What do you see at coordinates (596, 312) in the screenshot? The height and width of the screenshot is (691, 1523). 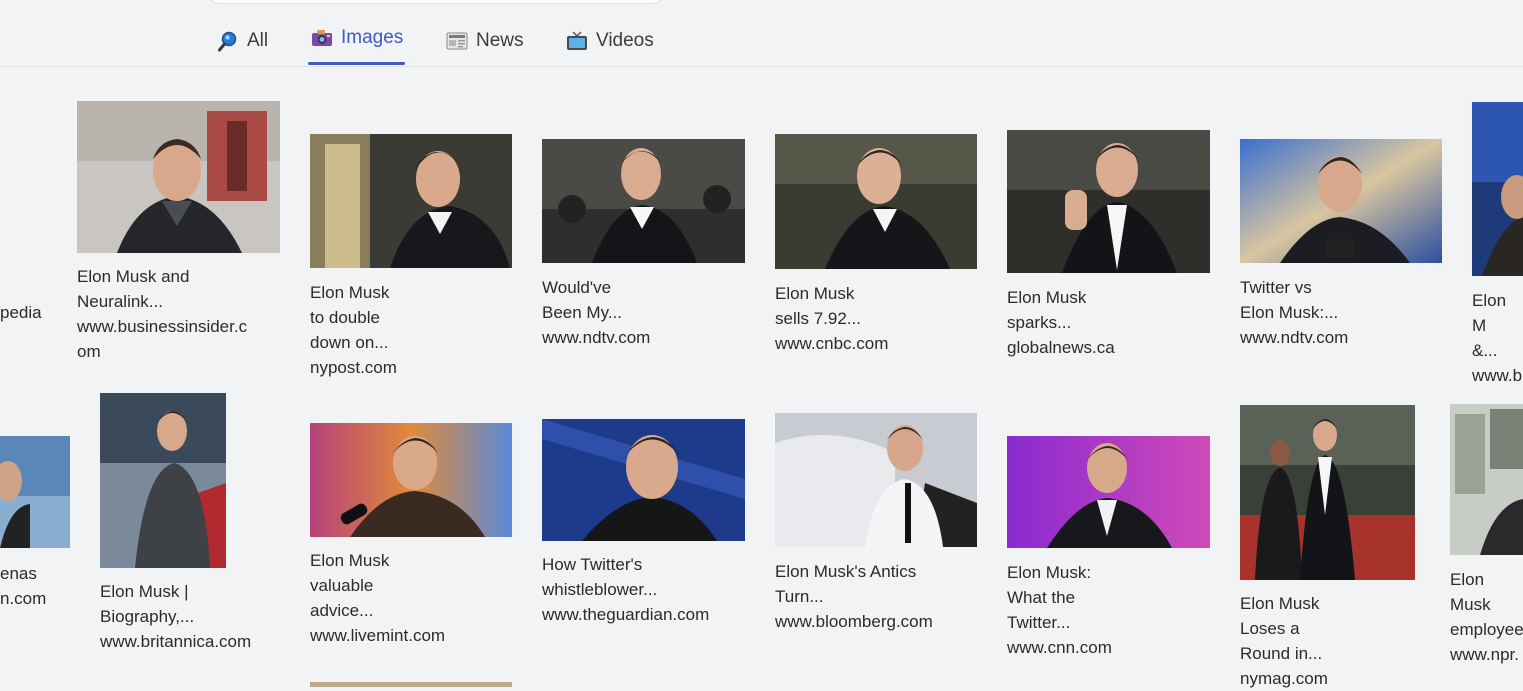 I see `result-caption: Would've Been My... www.ndtv.com` at bounding box center [596, 312].